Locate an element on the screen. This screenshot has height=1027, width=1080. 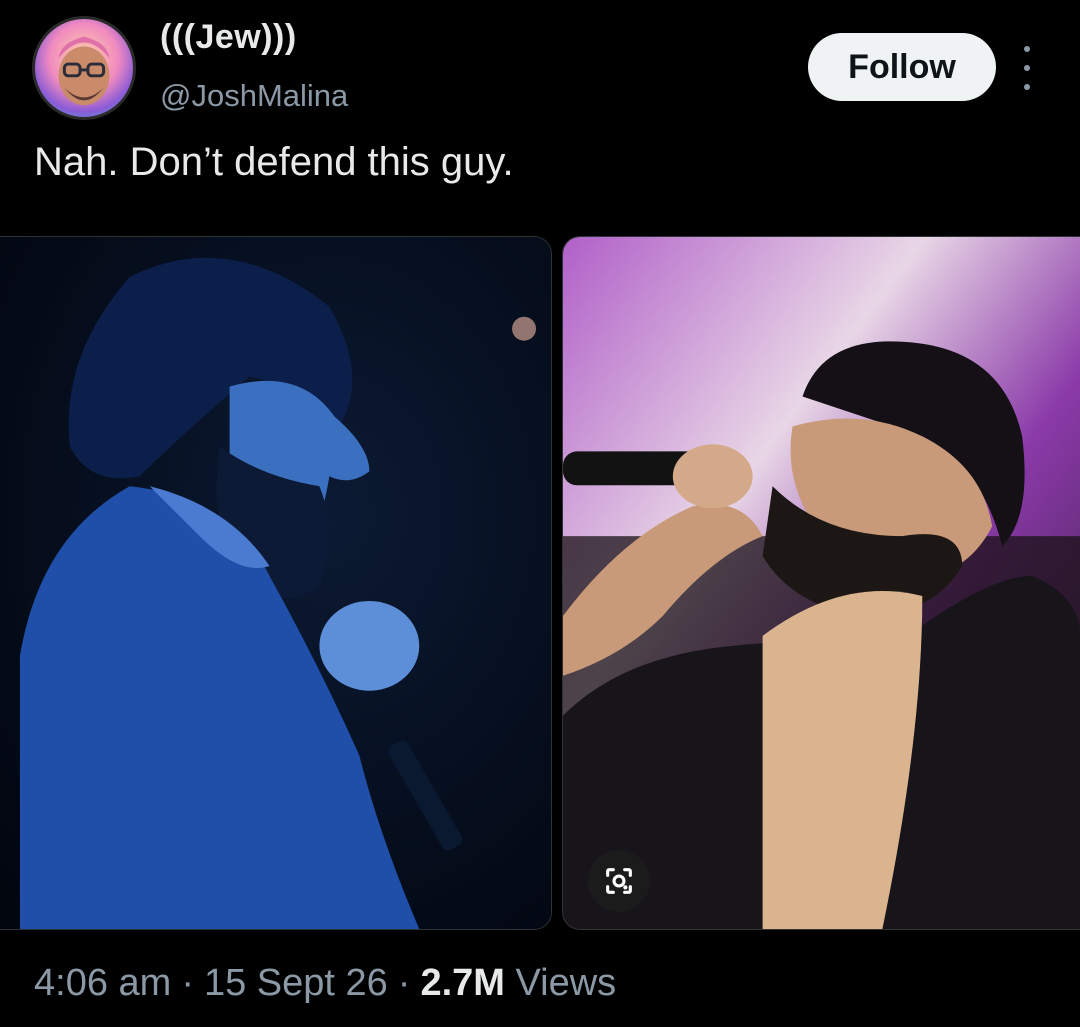
follow-button: Follow is located at coordinates (902, 67).